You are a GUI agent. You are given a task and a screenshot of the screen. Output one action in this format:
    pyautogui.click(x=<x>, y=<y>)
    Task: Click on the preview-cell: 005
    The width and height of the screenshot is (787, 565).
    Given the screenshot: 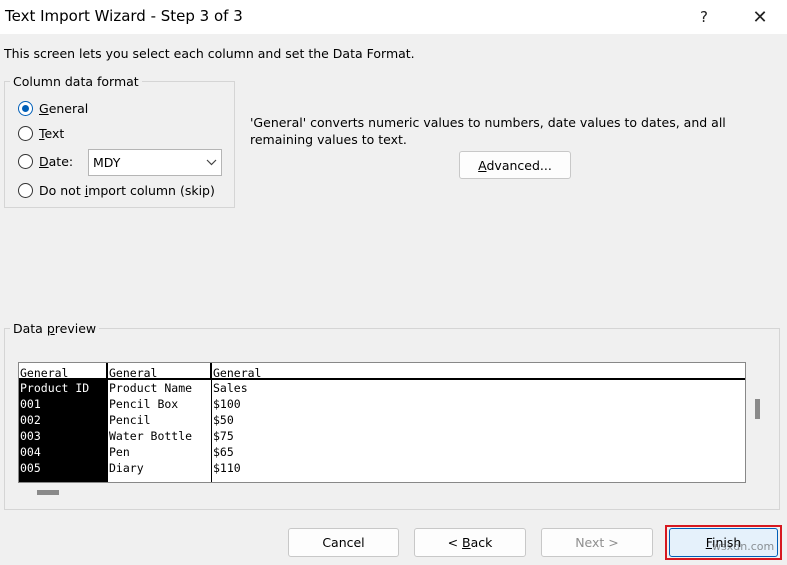 What is the action you would take?
    pyautogui.click(x=30, y=468)
    